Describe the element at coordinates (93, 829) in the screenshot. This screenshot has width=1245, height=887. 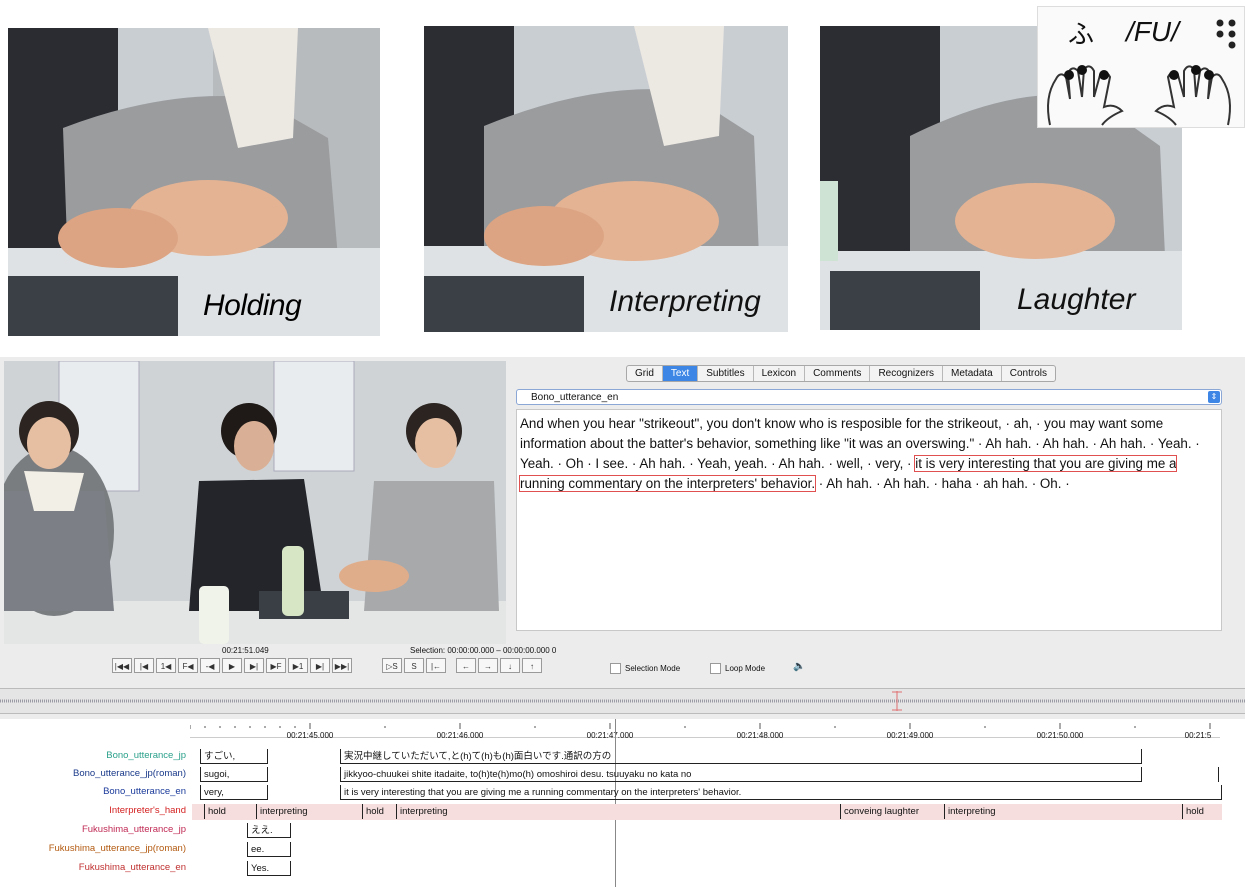
I see `tier-label-fukushima-jp: Fukushima_utterance_jp` at that location.